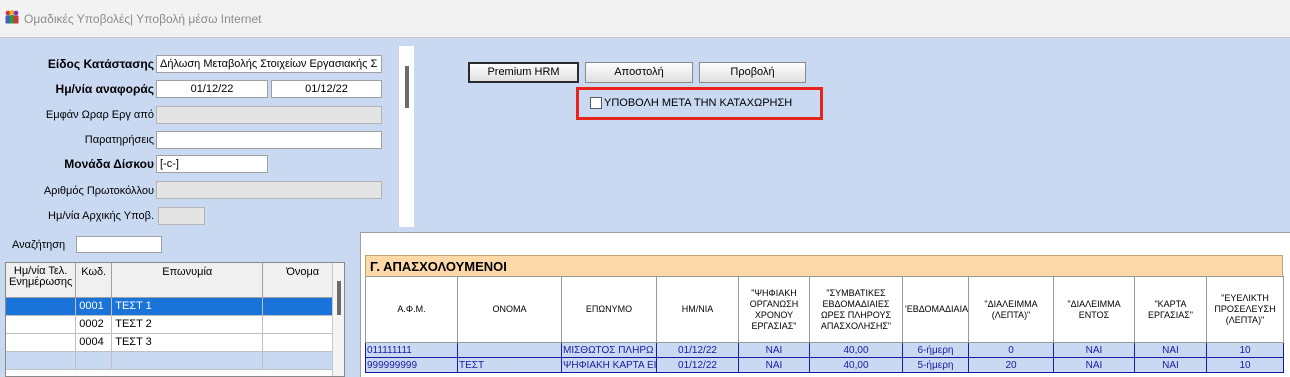 The image size is (1290, 377). I want to click on protocol-field, so click(269, 190).